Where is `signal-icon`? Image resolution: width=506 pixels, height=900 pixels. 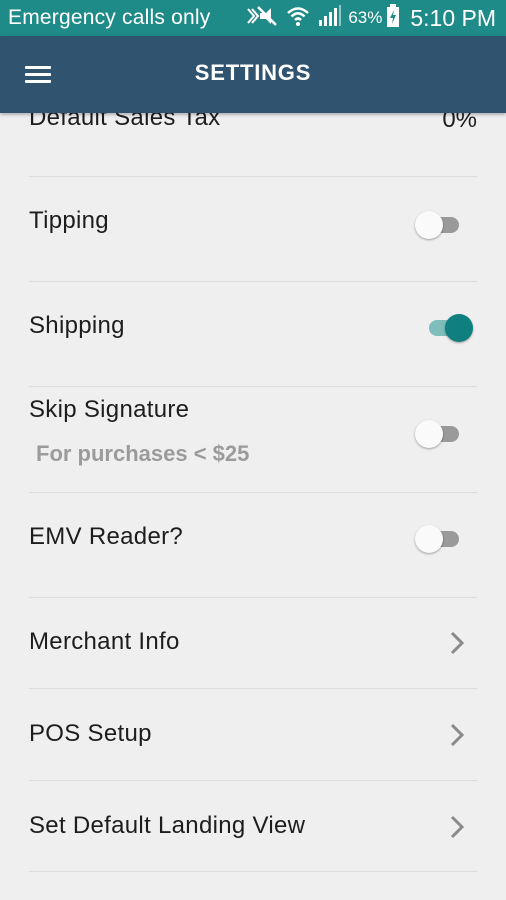
signal-icon is located at coordinates (330, 18).